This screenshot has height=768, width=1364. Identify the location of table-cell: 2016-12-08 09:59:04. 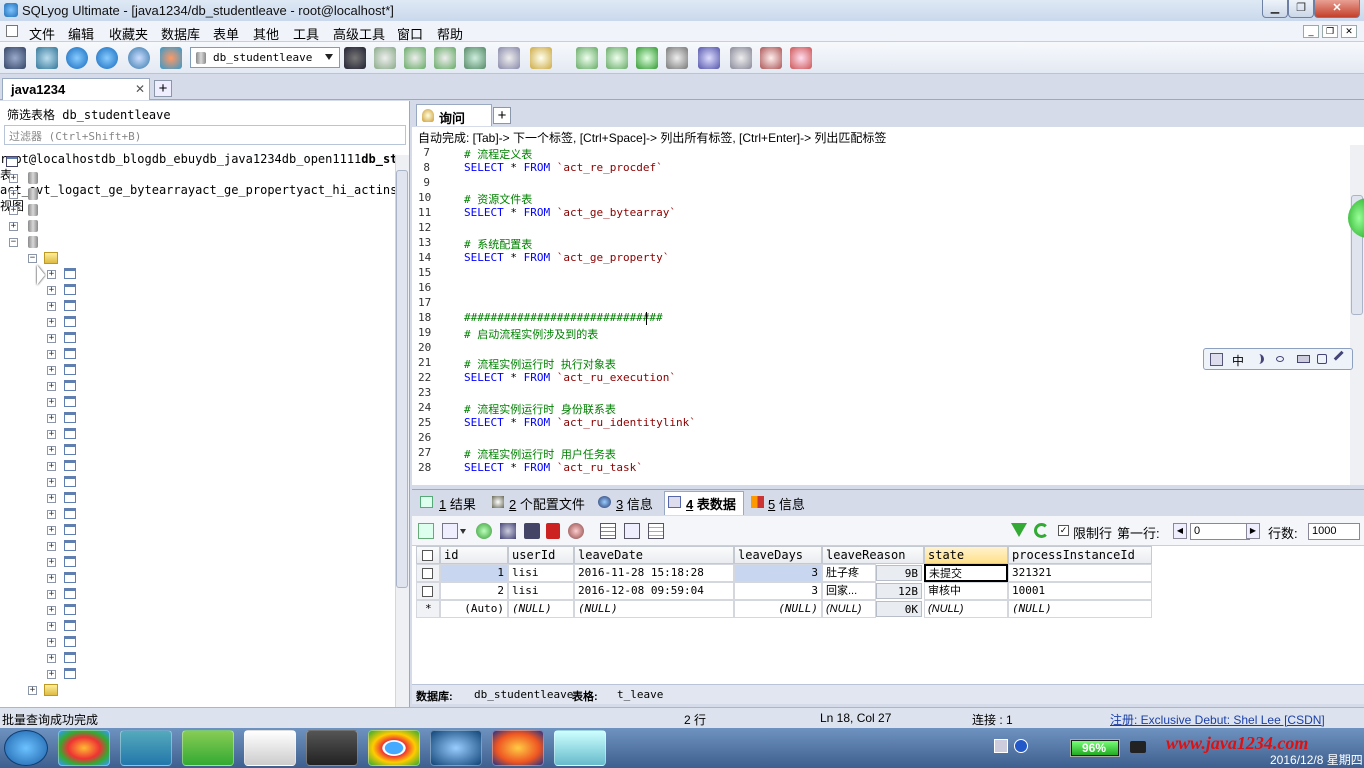
(654, 591).